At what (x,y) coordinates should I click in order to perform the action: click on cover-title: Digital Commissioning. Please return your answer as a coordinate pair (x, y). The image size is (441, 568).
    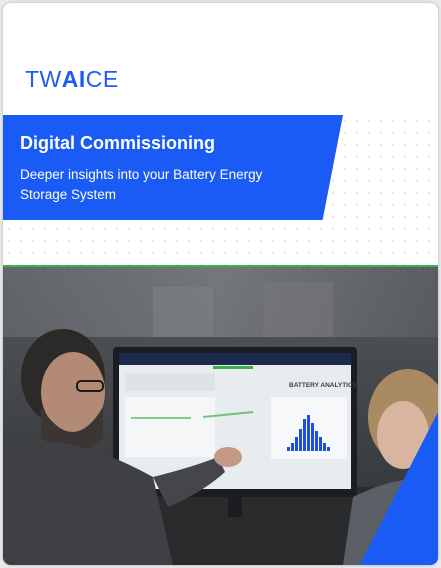
    Looking at the image, I should click on (118, 143).